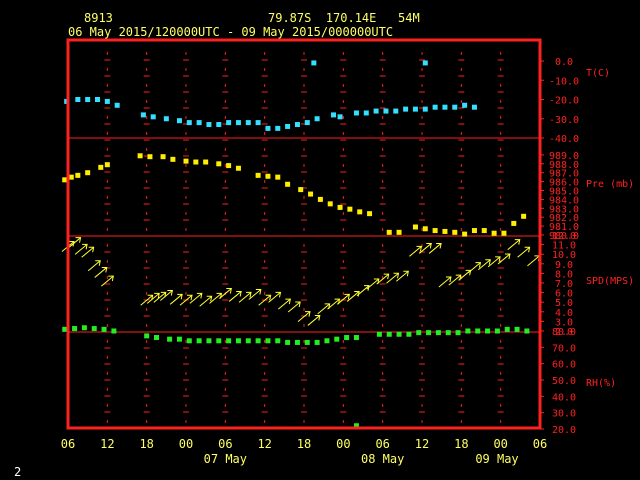 This screenshot has height=480, width=640. I want to click on x-tick-label: 00, so click(500, 444).